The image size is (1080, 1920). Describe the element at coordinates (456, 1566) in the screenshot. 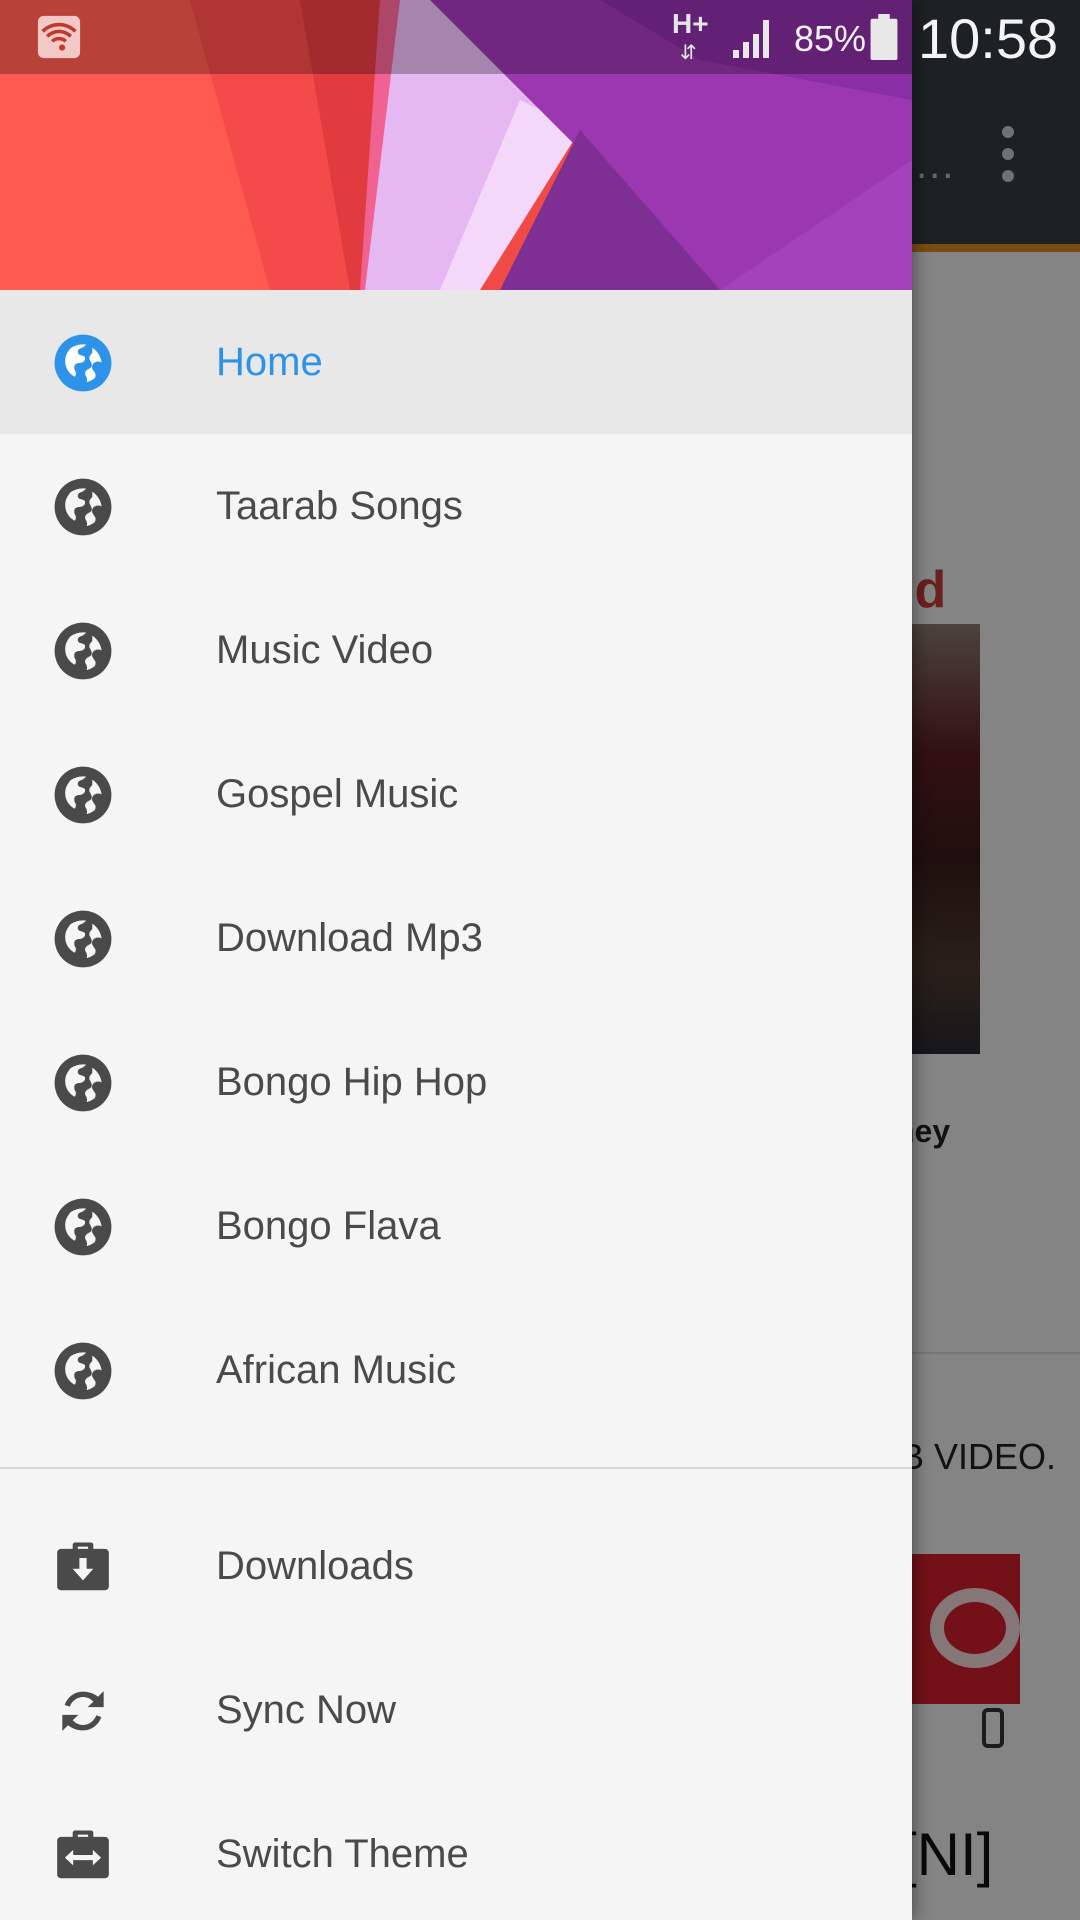

I see `nav-item-downloads: Downloads` at that location.